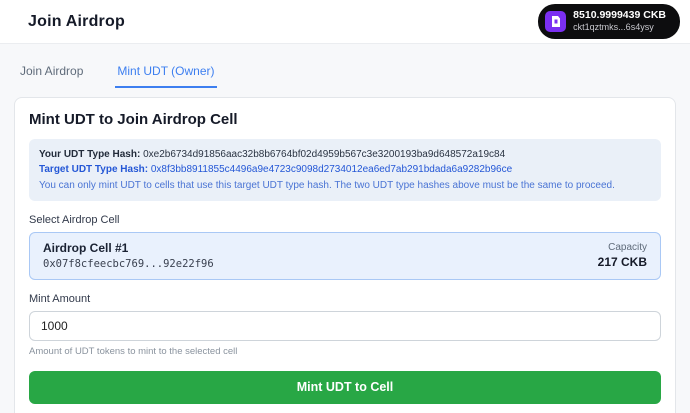  I want to click on wallet-badge: 8510.9999439 CKB ckt1qztmks...6s4ysy, so click(609, 21).